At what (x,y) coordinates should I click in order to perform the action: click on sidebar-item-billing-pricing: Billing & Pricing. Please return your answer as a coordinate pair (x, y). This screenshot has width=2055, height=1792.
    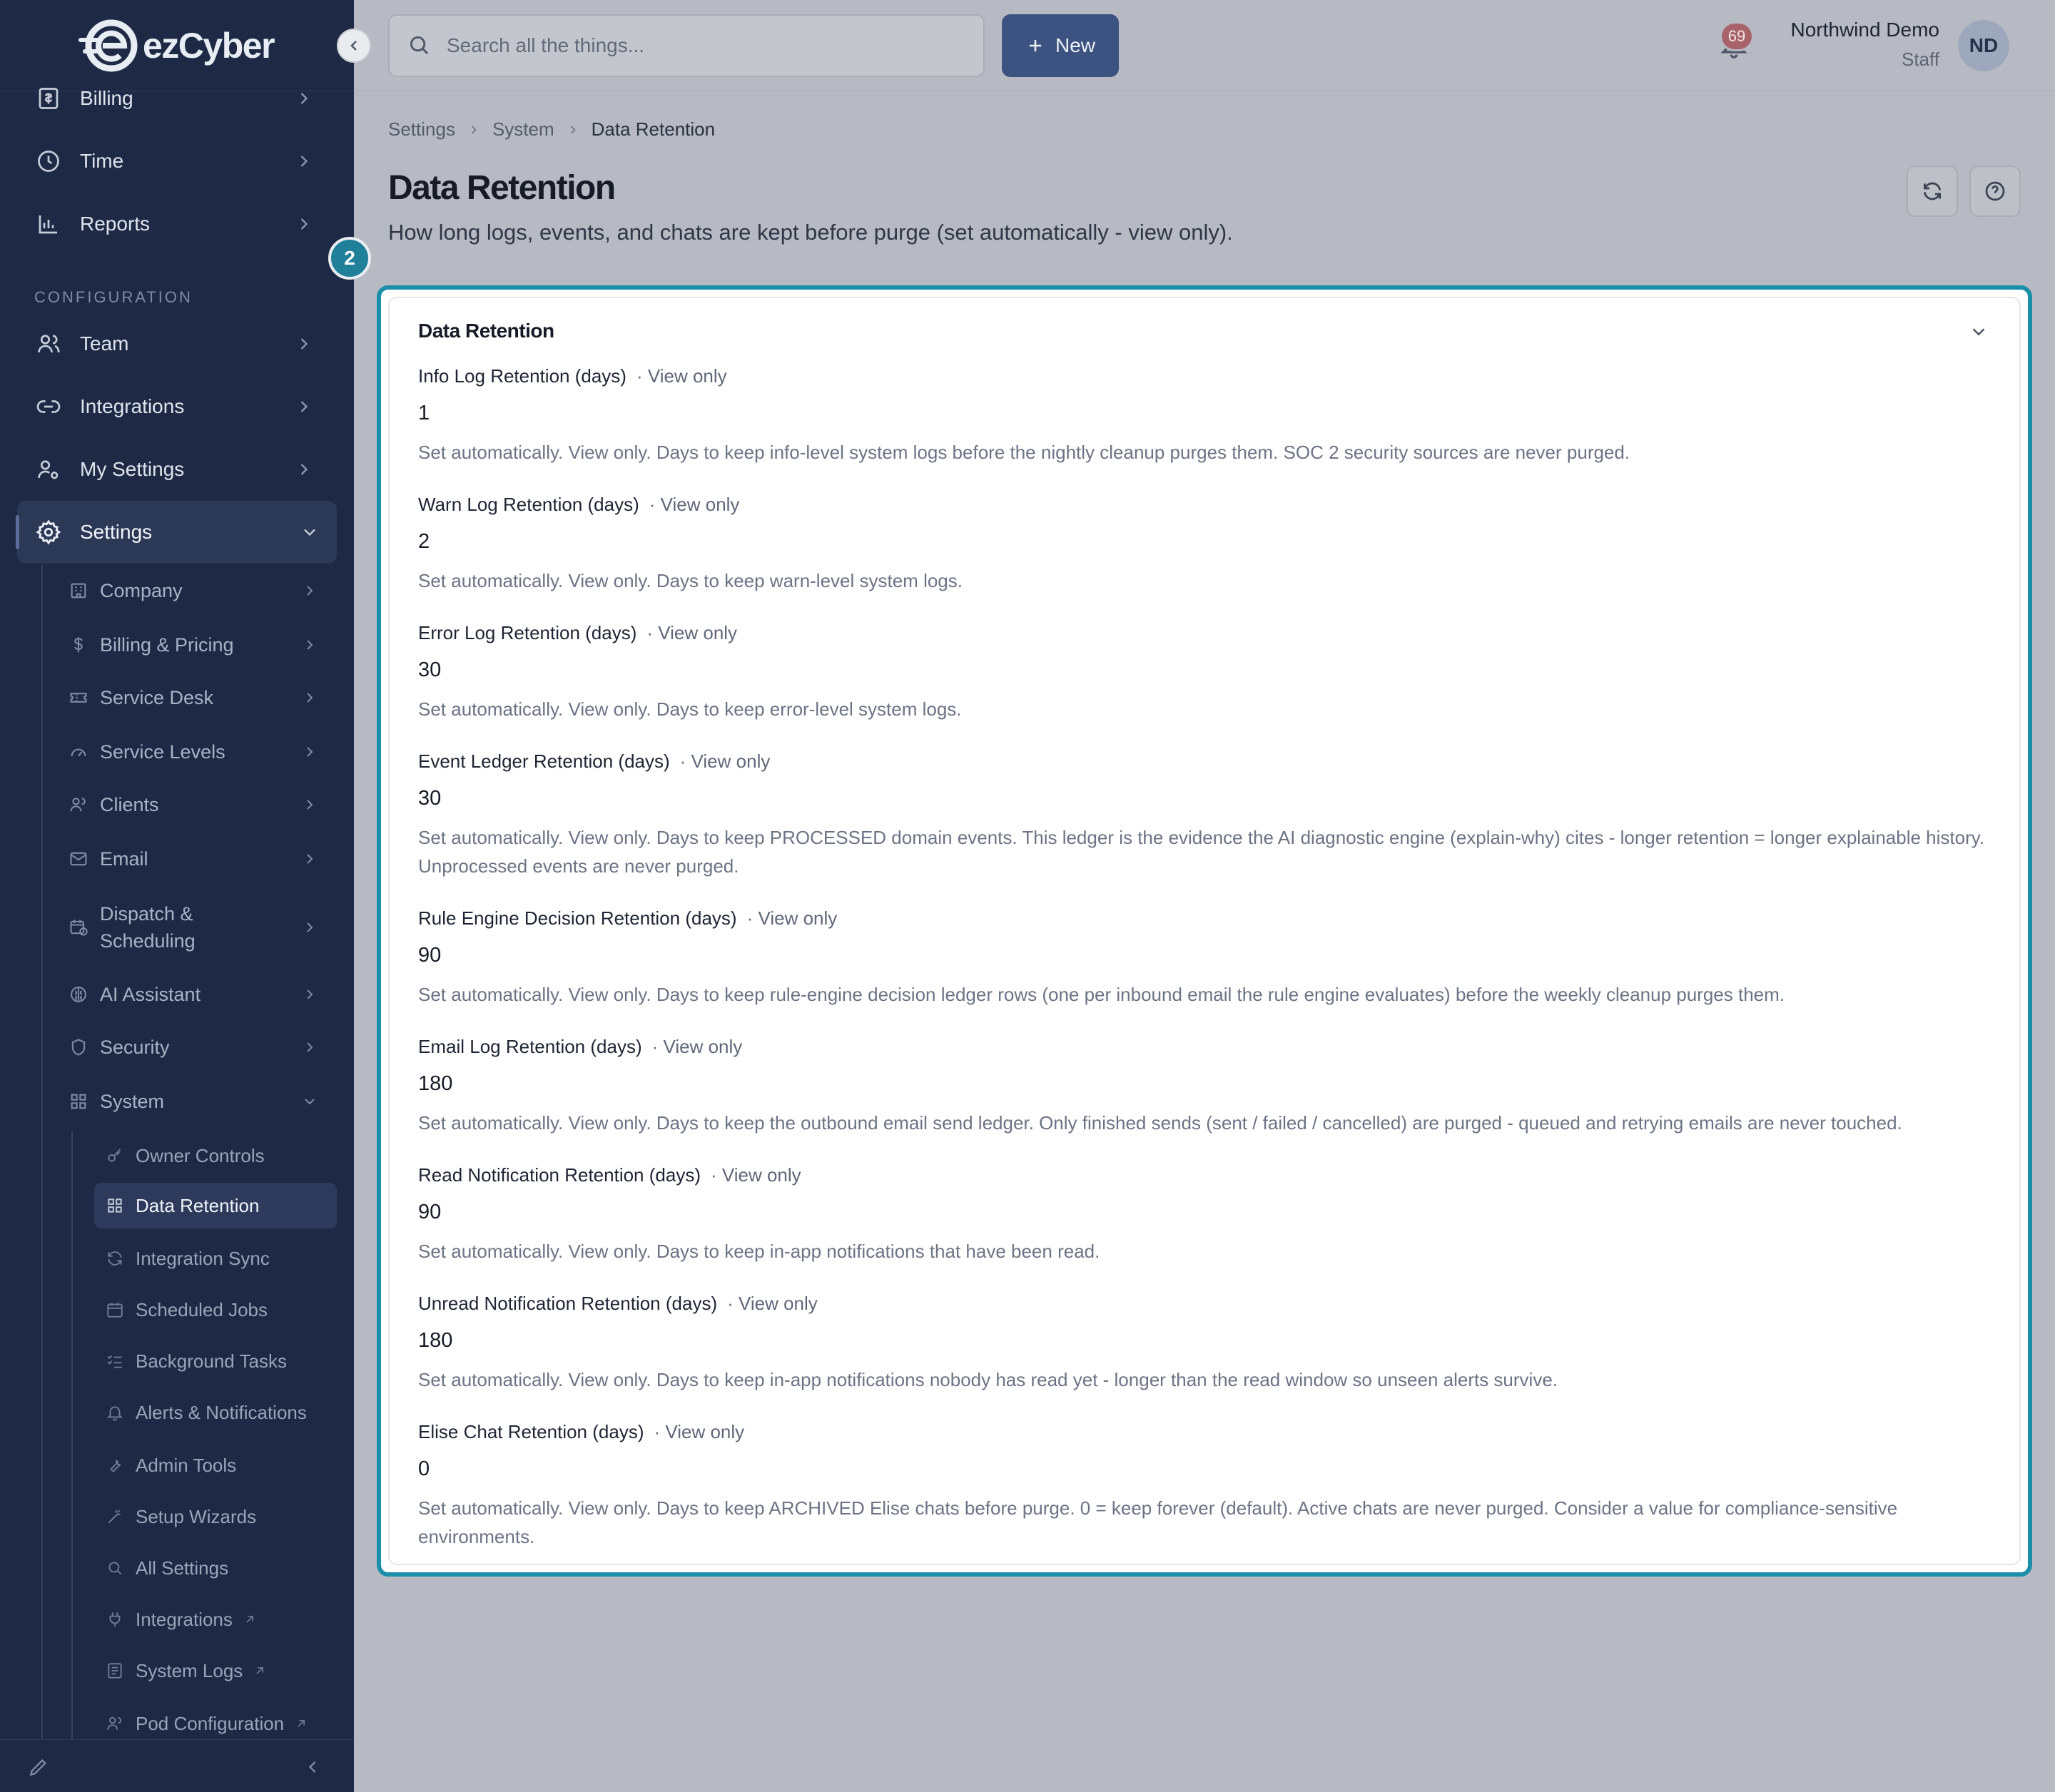
    Looking at the image, I should click on (198, 644).